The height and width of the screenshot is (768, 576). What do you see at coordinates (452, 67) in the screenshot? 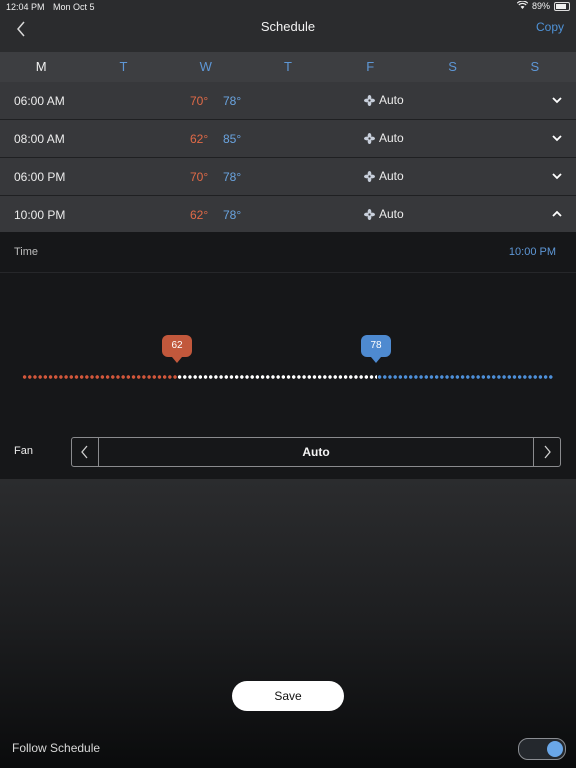
I see `day-tab-saturday: S` at bounding box center [452, 67].